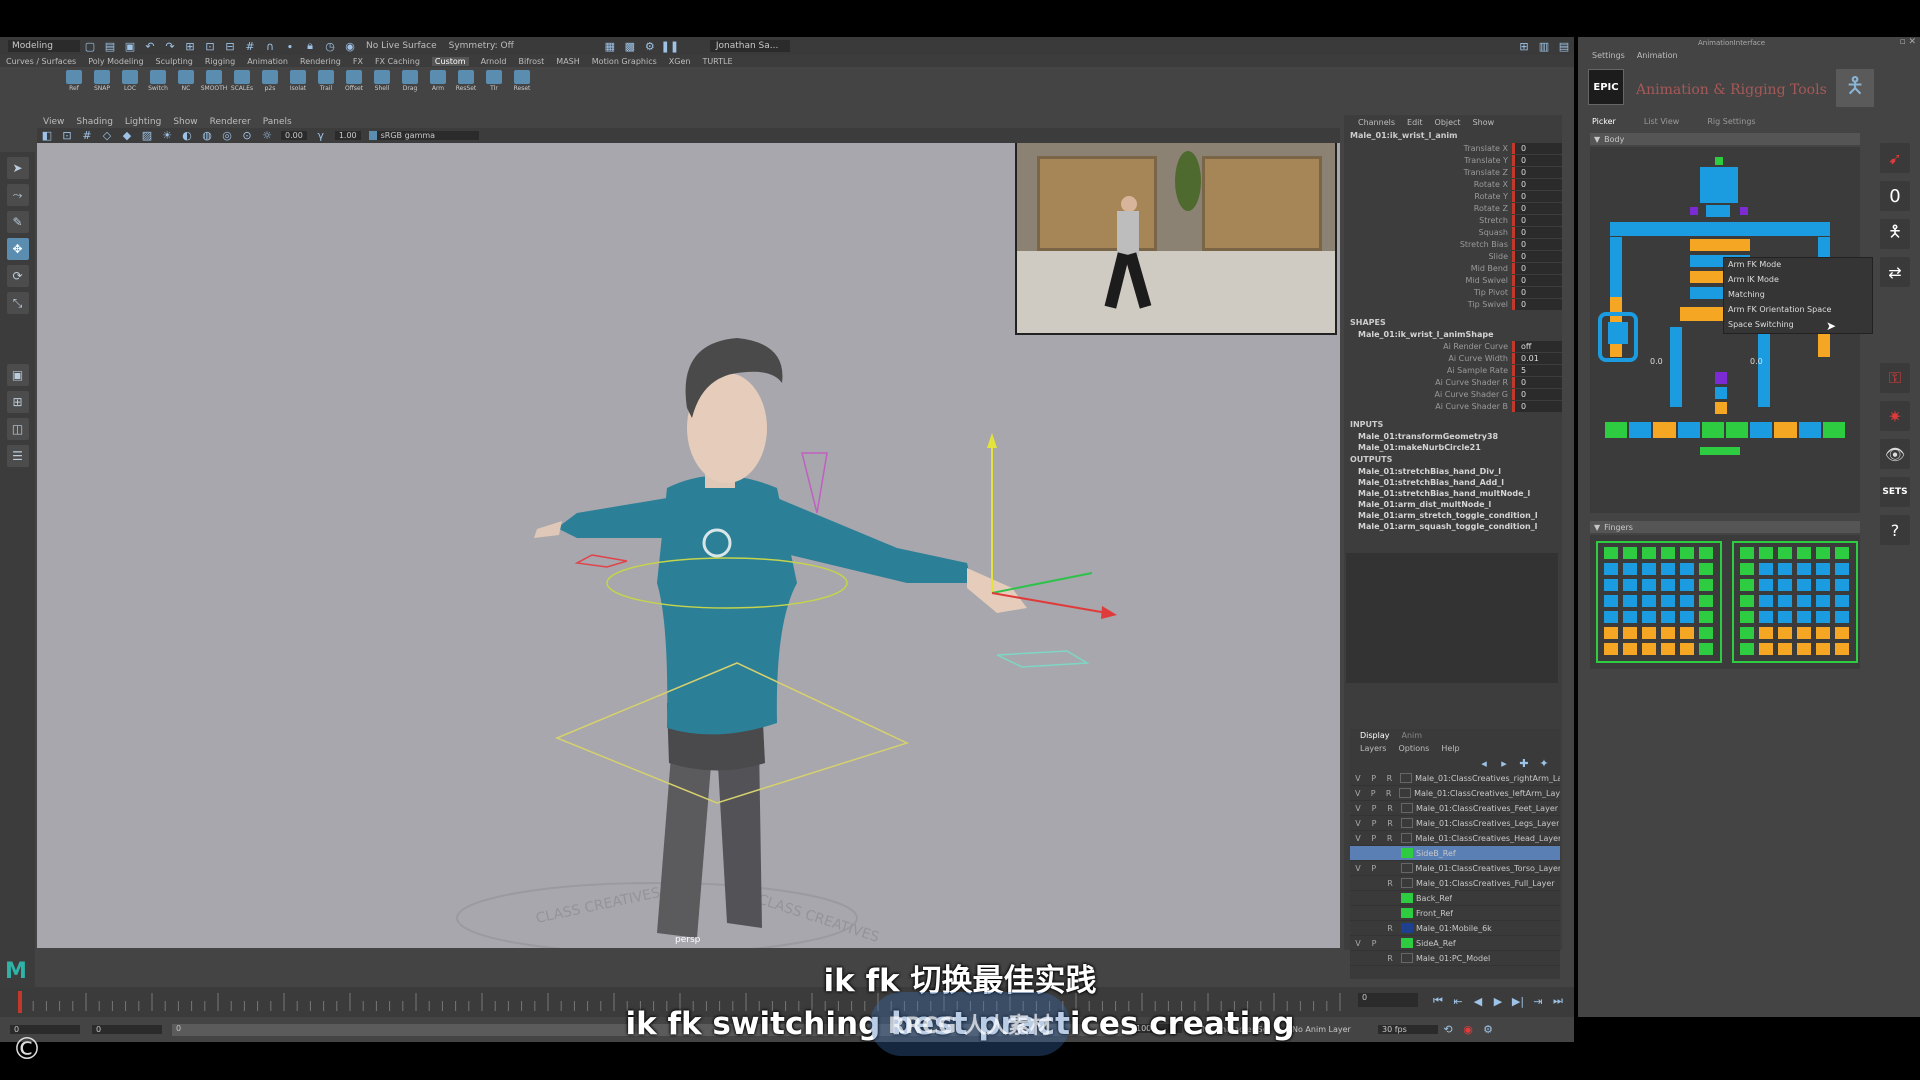 The image size is (1920, 1080). Describe the element at coordinates (158, 80) in the screenshot. I see `shelf-button-switch: Switch` at that location.